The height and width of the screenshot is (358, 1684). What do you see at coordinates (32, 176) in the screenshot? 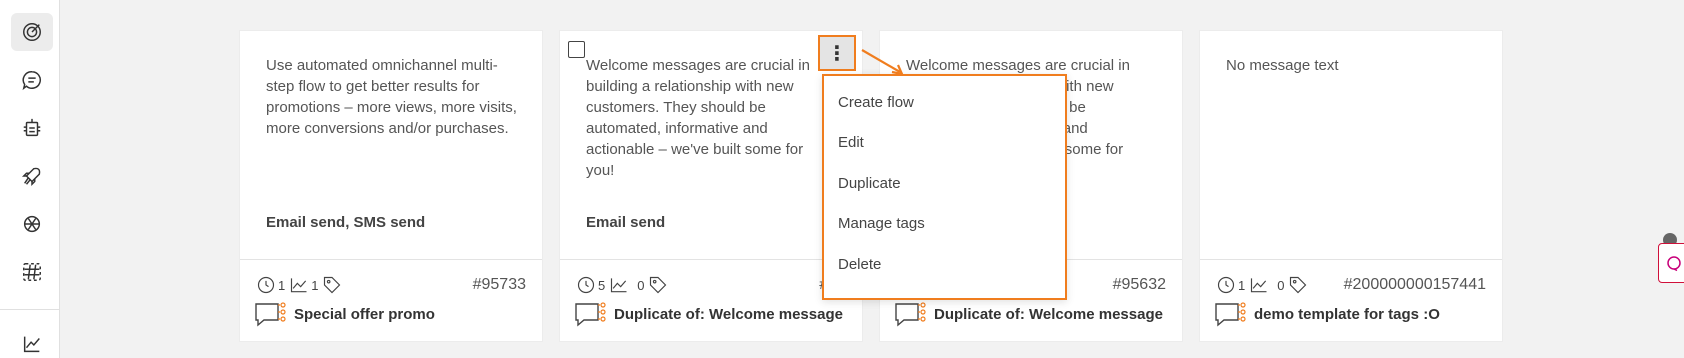
I see `rocket-icon` at bounding box center [32, 176].